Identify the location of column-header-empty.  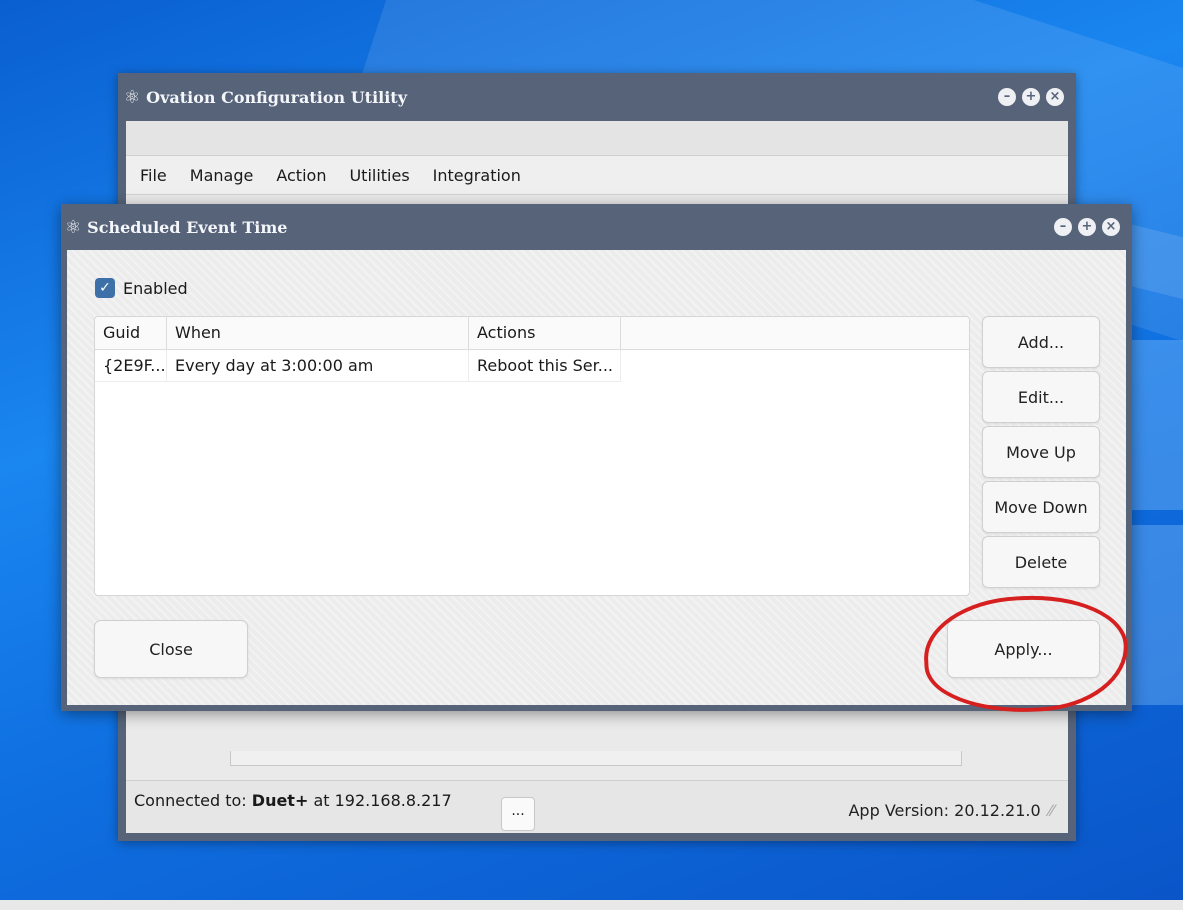
(795, 333).